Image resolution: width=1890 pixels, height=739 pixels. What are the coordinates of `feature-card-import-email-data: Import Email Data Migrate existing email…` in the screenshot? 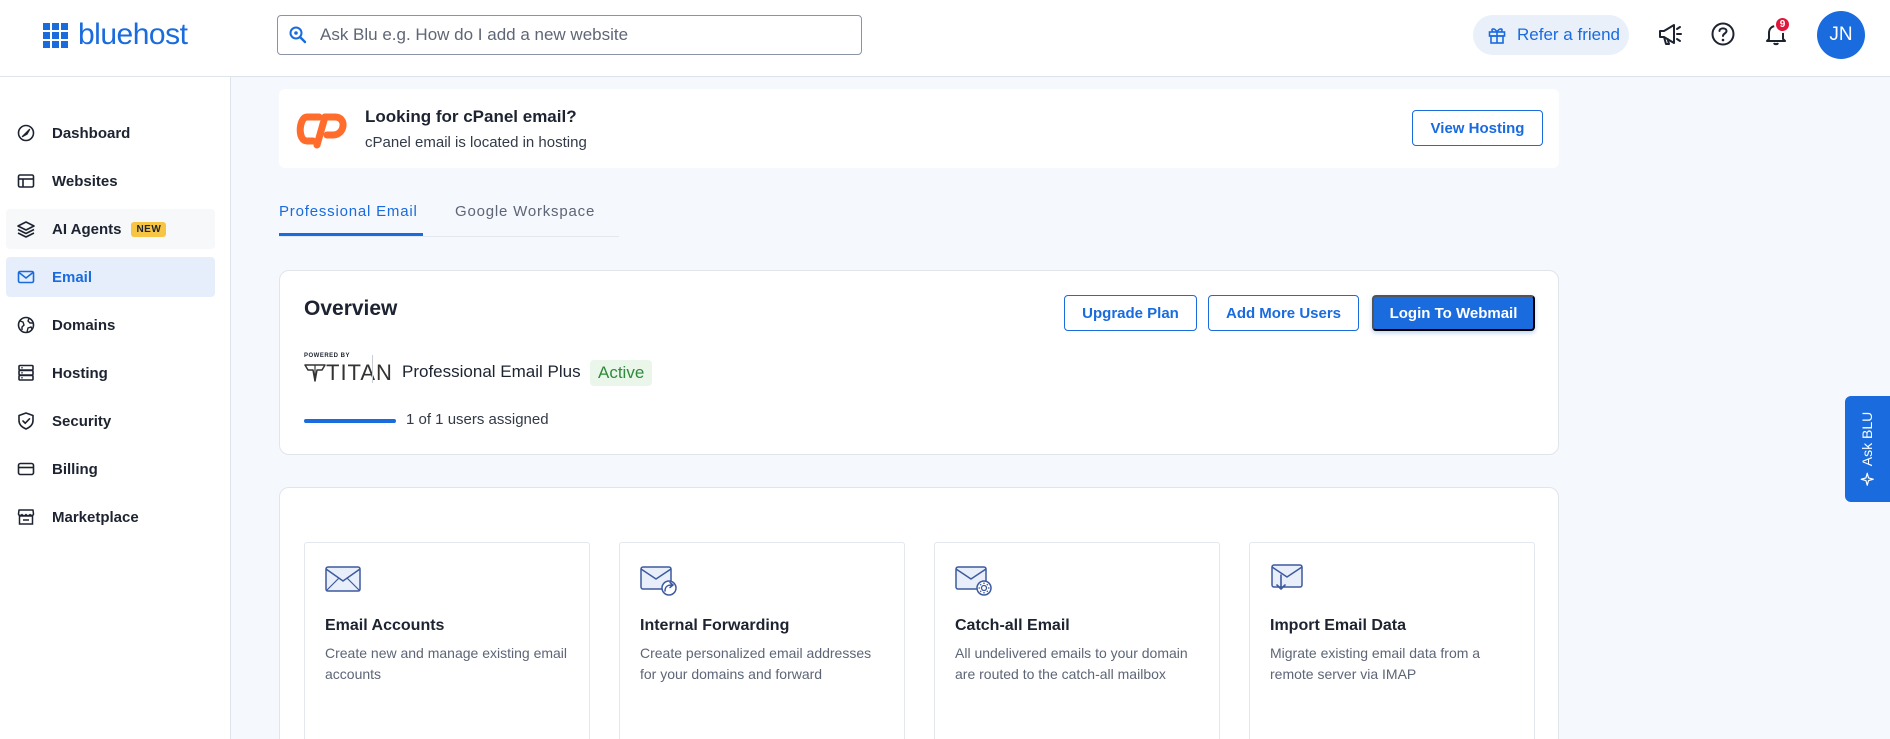 It's located at (1392, 640).